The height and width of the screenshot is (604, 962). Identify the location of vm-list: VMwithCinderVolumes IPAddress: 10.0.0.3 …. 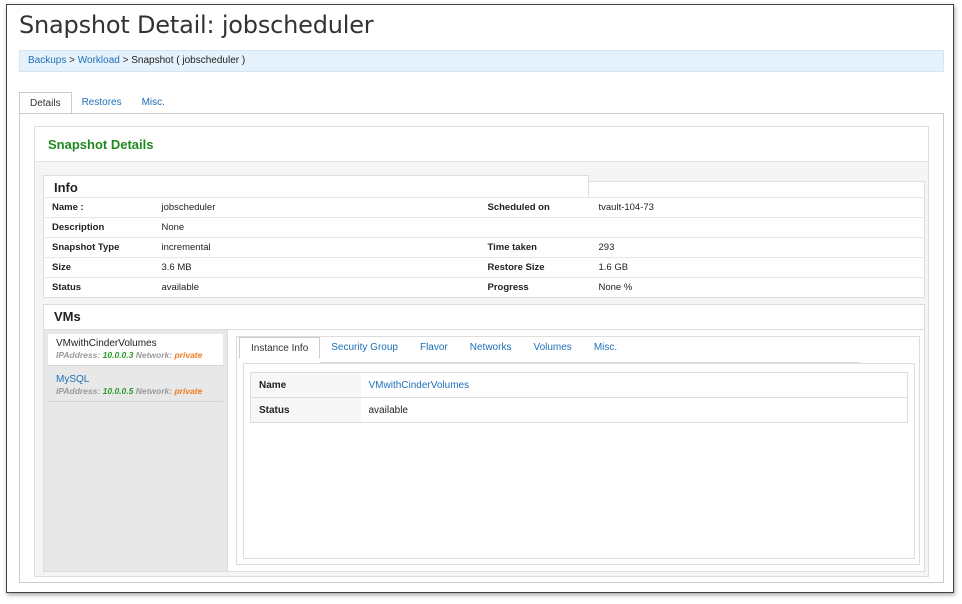
(136, 450).